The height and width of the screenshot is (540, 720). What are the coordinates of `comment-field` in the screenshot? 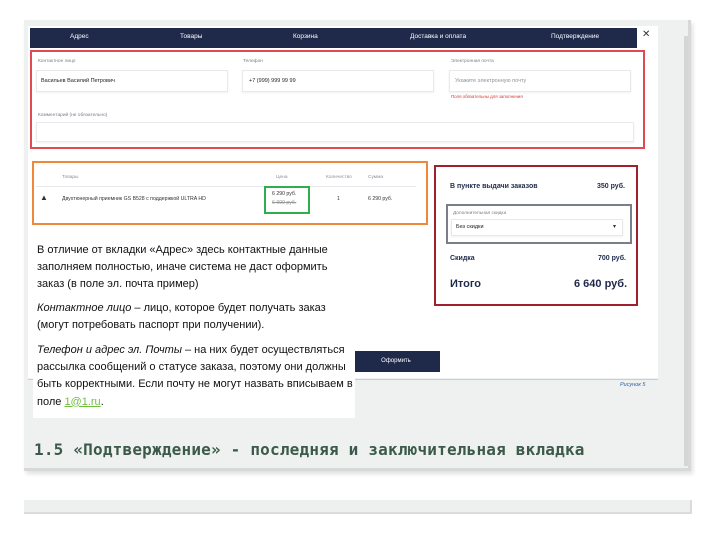 It's located at (335, 132).